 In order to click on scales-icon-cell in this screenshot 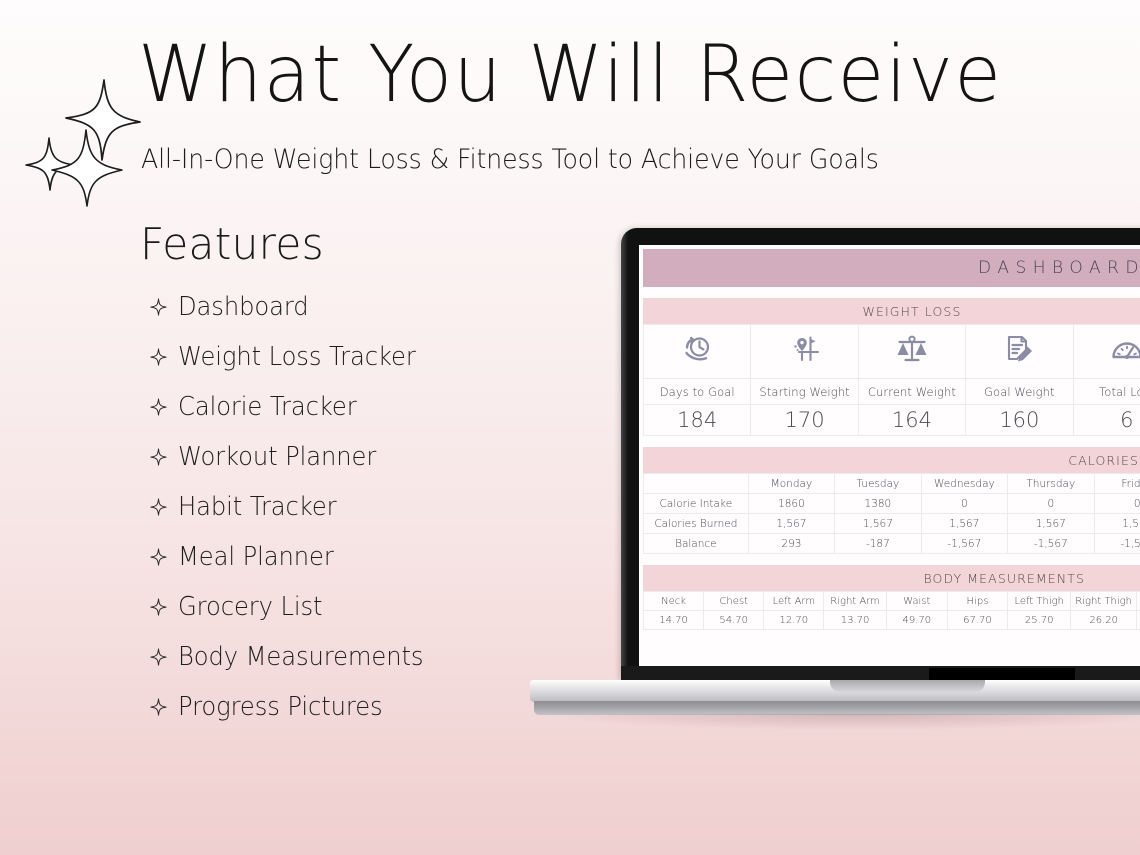, I will do `click(912, 351)`.